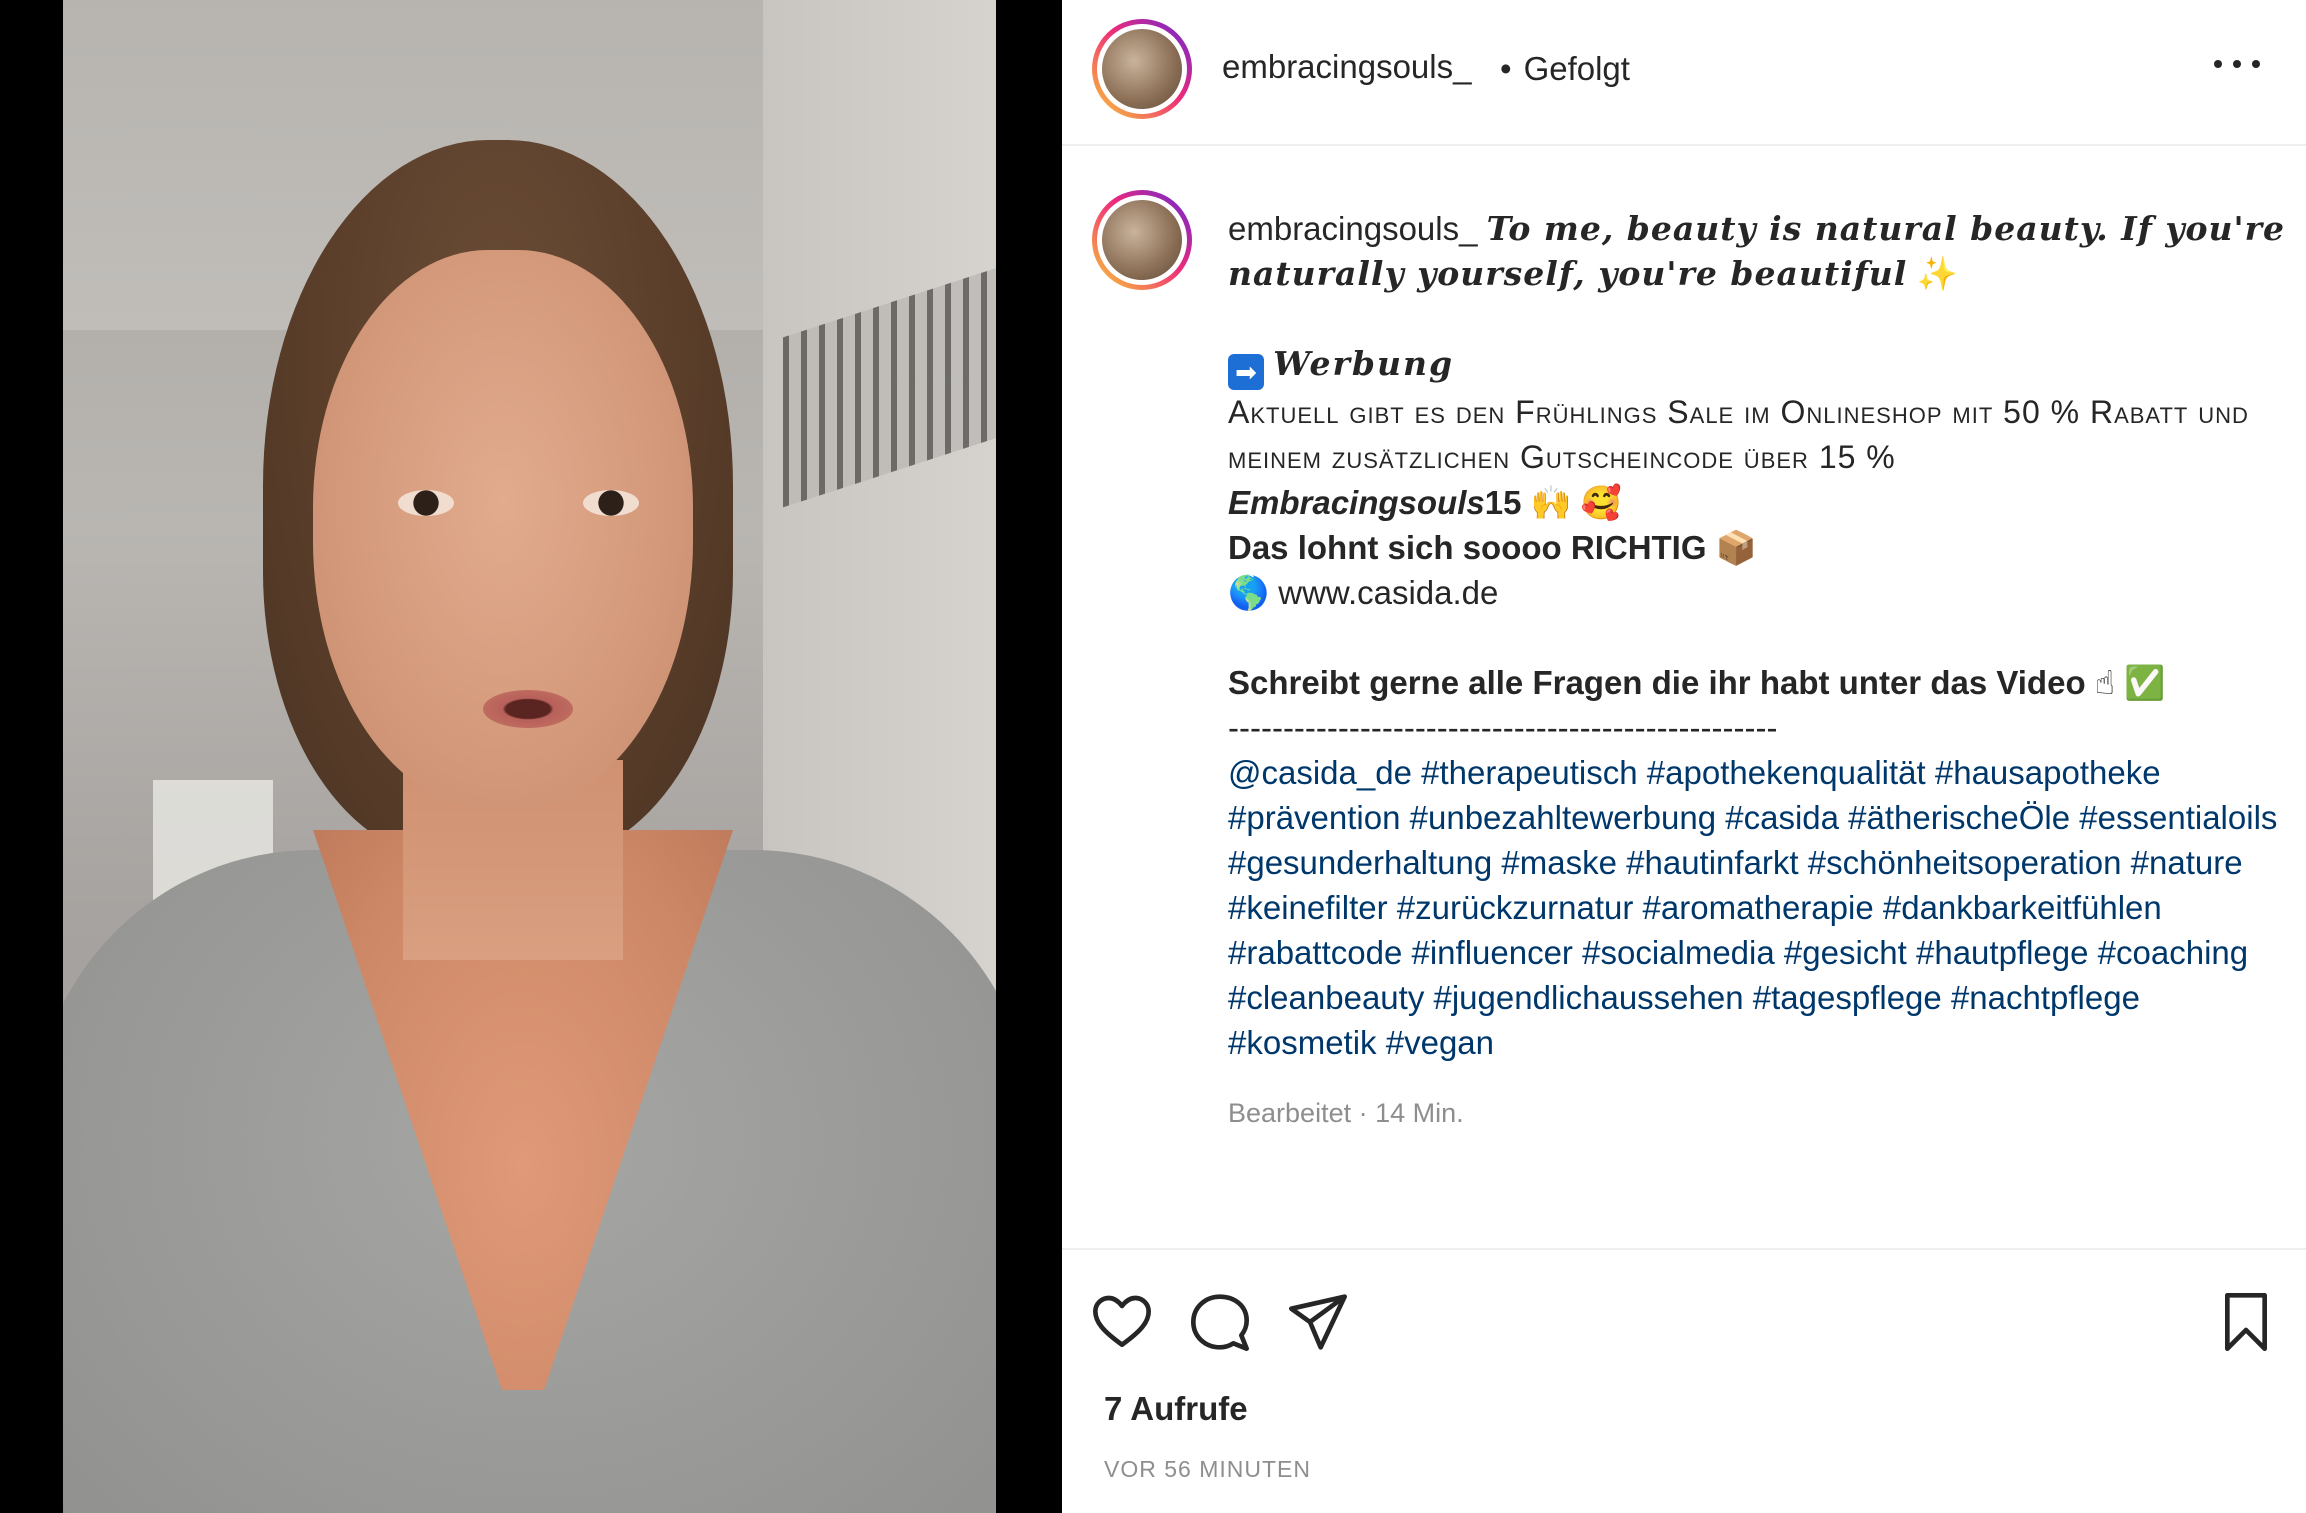 This screenshot has width=2306, height=1513. What do you see at coordinates (1308, 907) in the screenshot?
I see `hashtag-link: #keinefilter` at bounding box center [1308, 907].